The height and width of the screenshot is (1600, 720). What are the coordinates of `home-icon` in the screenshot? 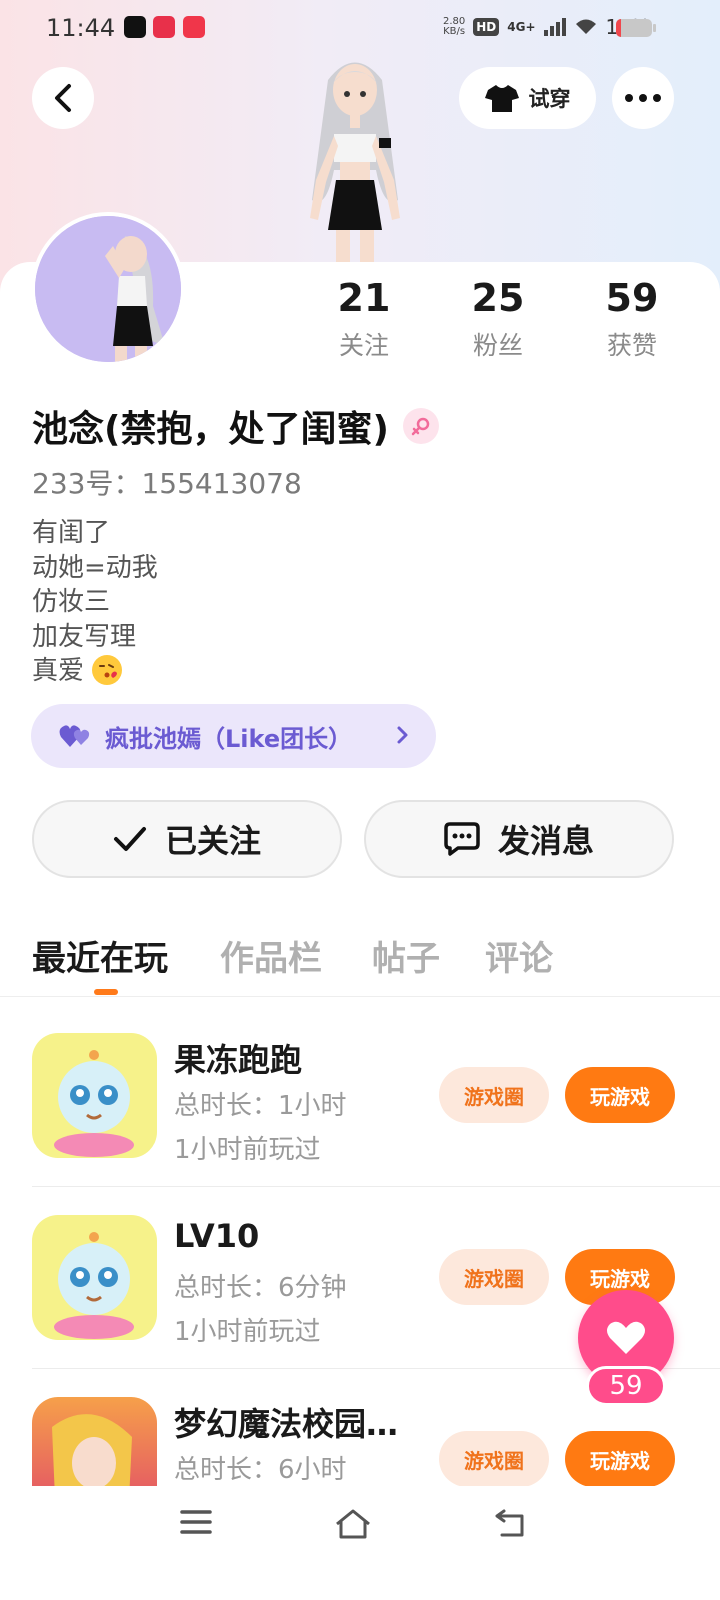 It's located at (353, 1524).